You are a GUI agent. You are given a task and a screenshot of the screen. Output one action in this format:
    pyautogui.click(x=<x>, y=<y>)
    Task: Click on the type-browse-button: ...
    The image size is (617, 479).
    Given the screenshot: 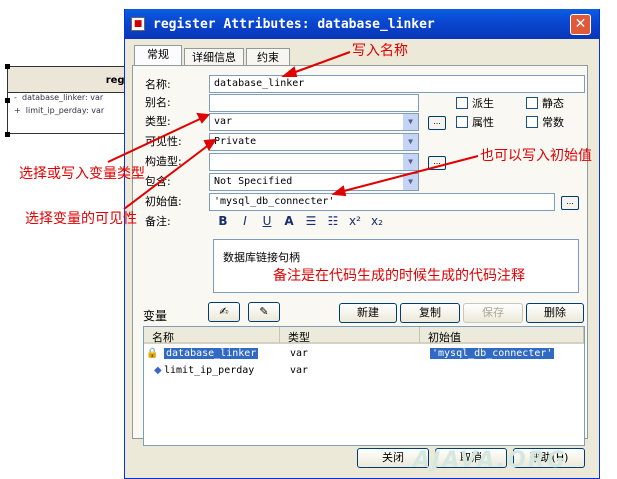 What is the action you would take?
    pyautogui.click(x=437, y=123)
    